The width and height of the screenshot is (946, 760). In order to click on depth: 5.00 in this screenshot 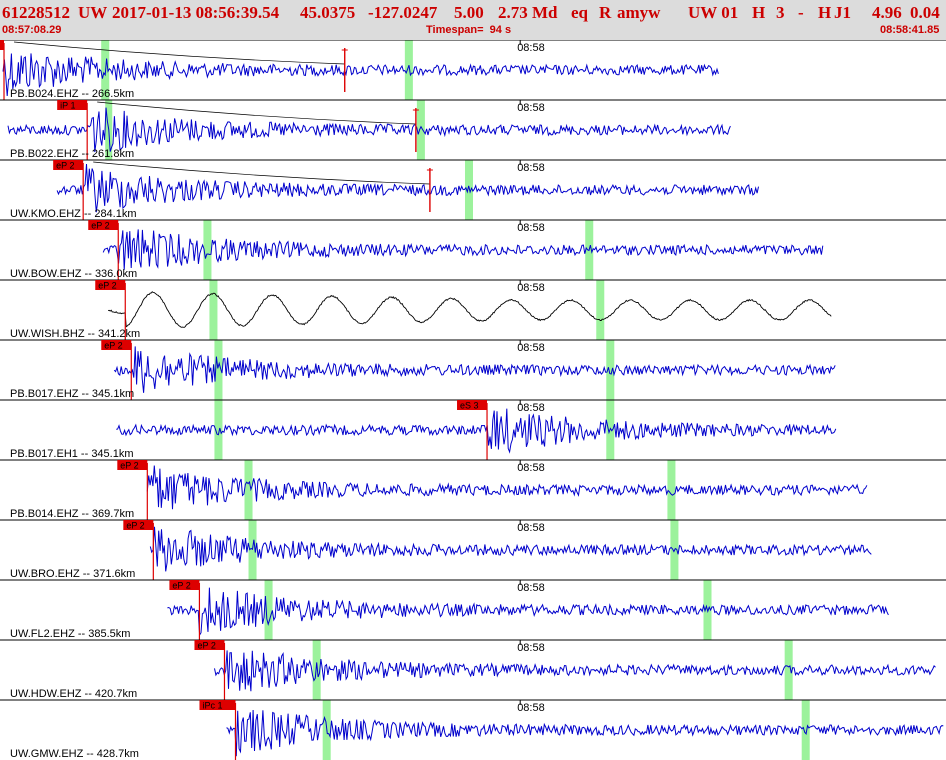, I will do `click(469, 12)`.